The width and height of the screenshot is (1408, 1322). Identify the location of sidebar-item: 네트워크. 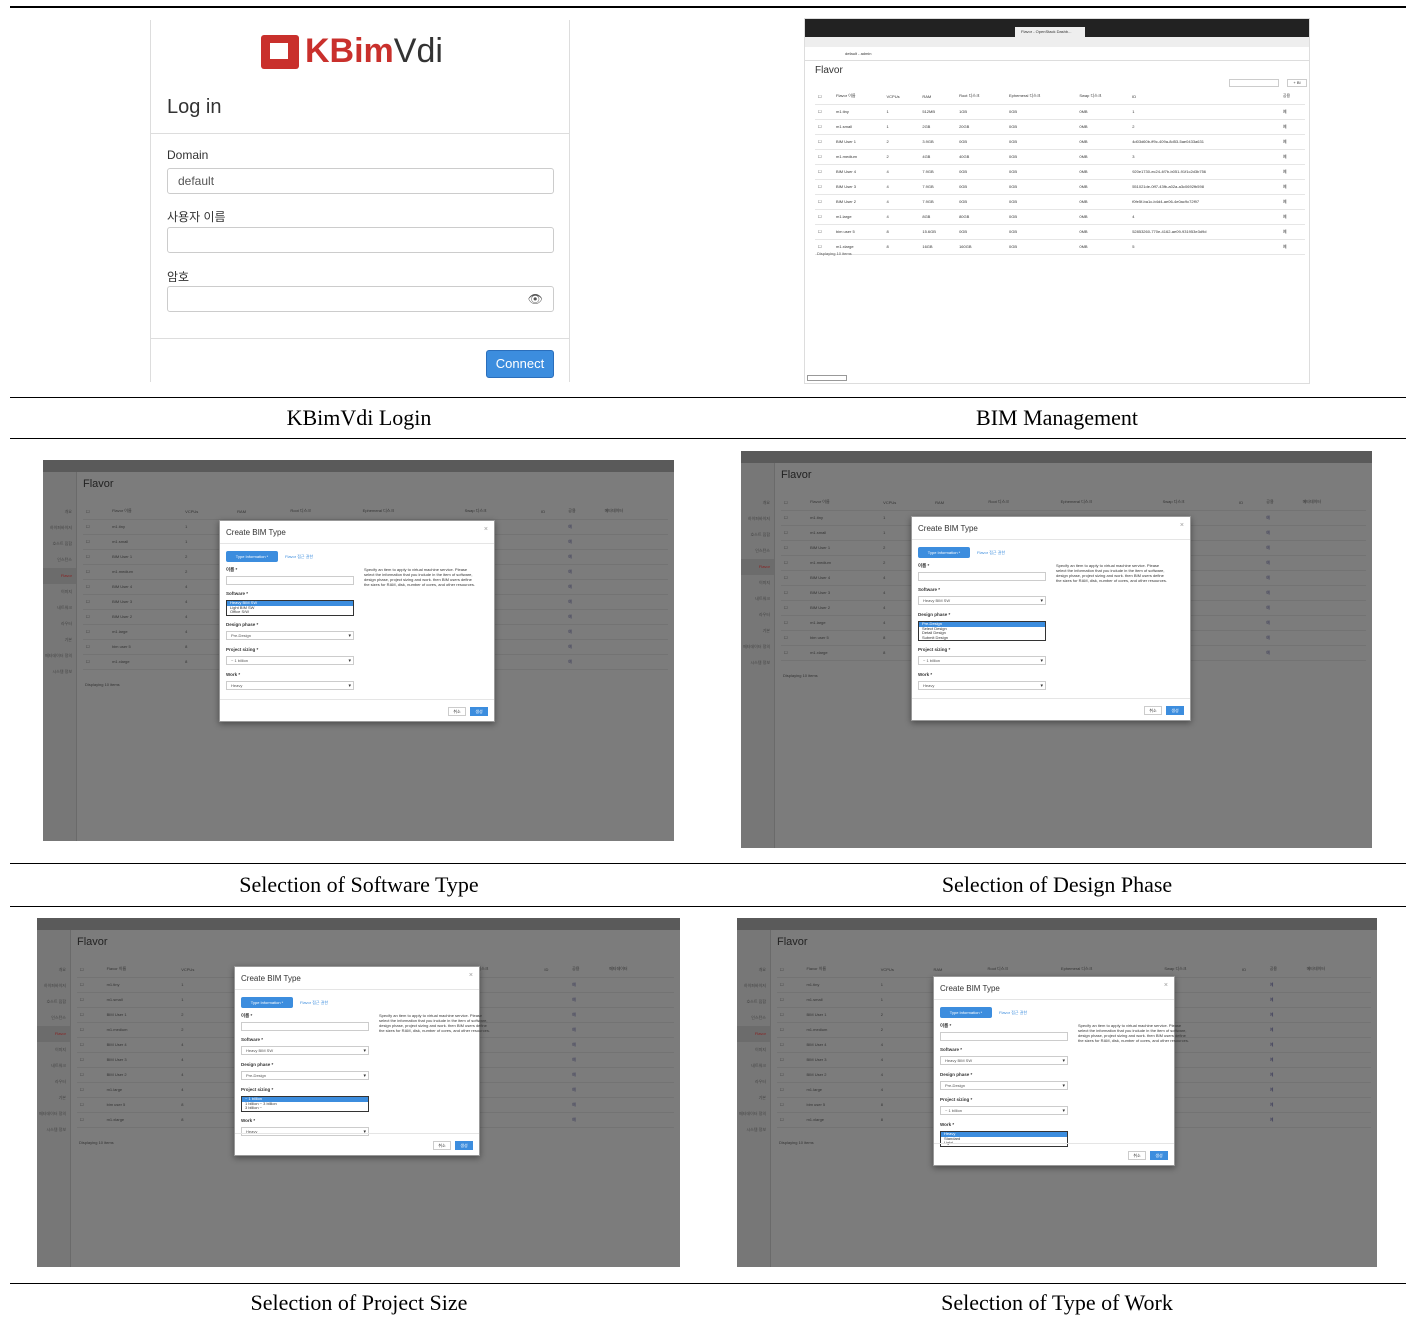
(753, 1066).